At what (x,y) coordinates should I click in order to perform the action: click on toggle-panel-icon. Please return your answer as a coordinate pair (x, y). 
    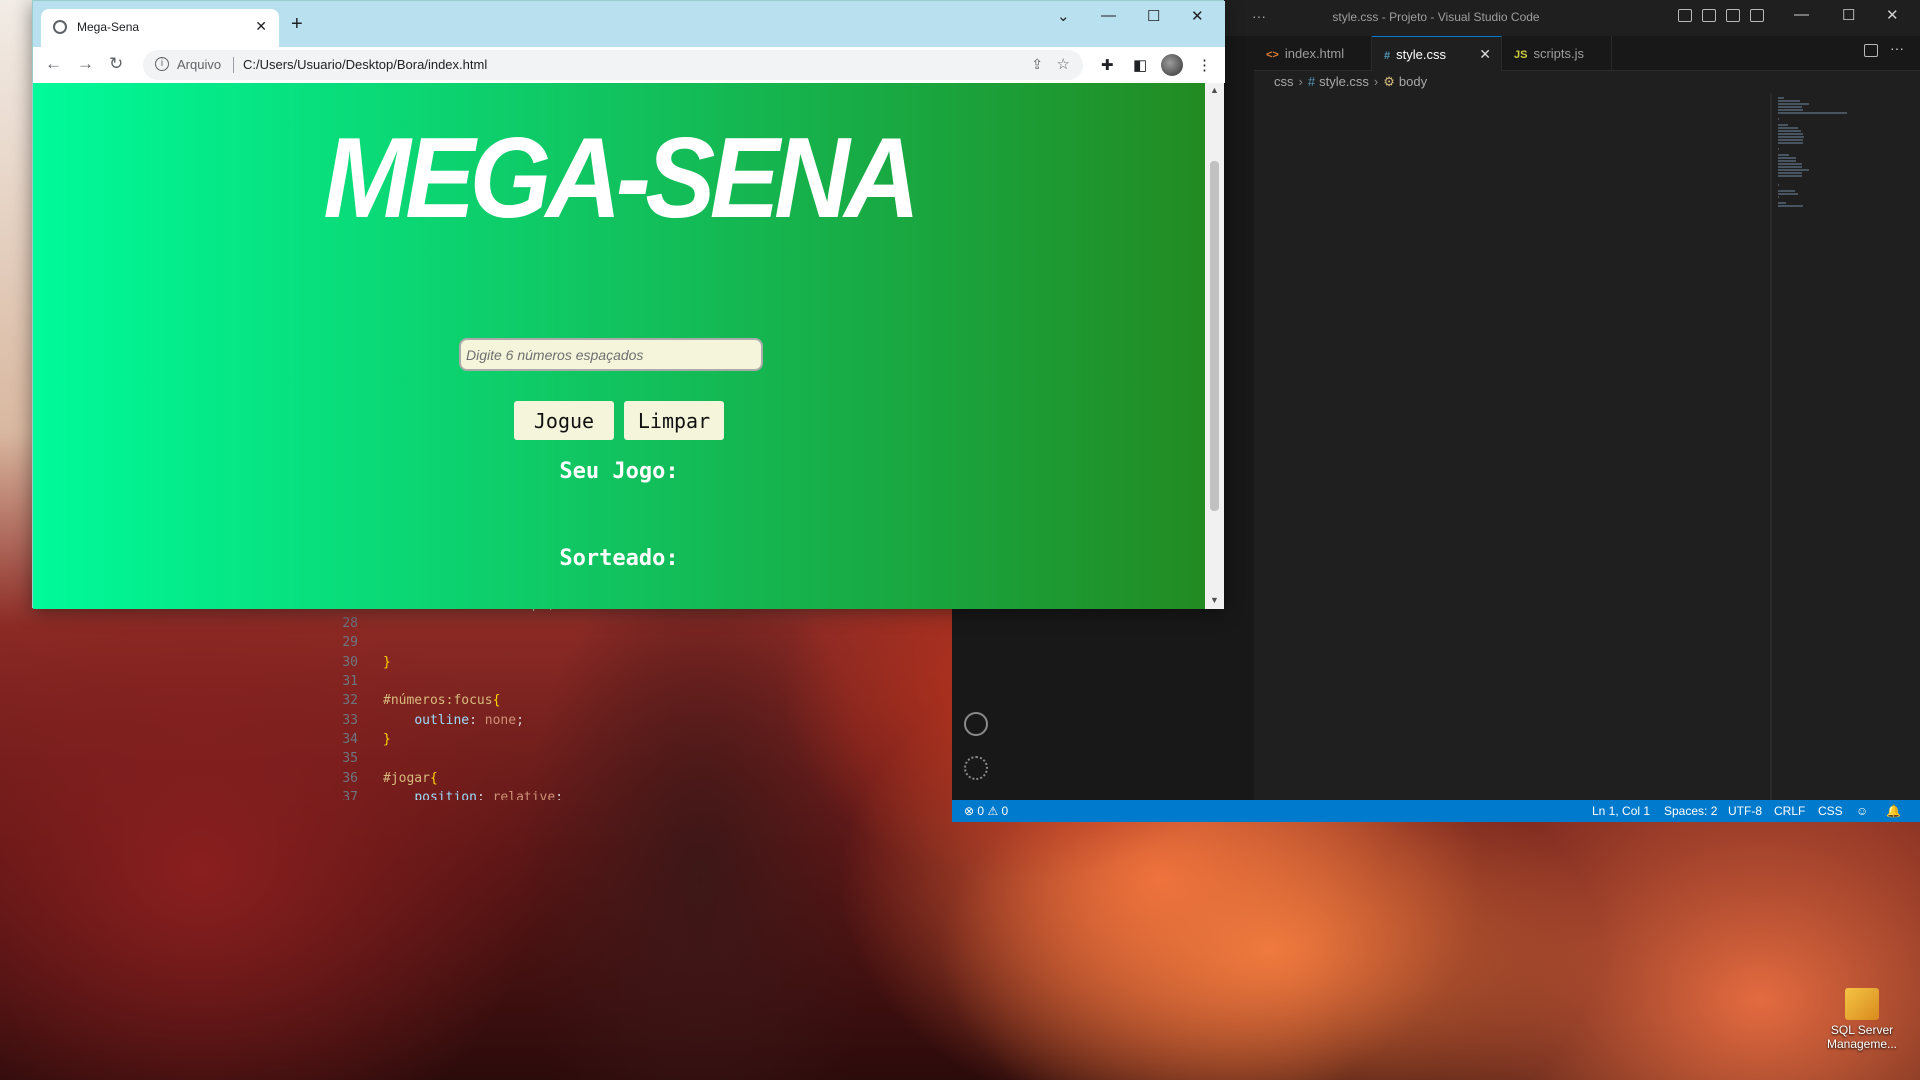
    Looking at the image, I should click on (1709, 15).